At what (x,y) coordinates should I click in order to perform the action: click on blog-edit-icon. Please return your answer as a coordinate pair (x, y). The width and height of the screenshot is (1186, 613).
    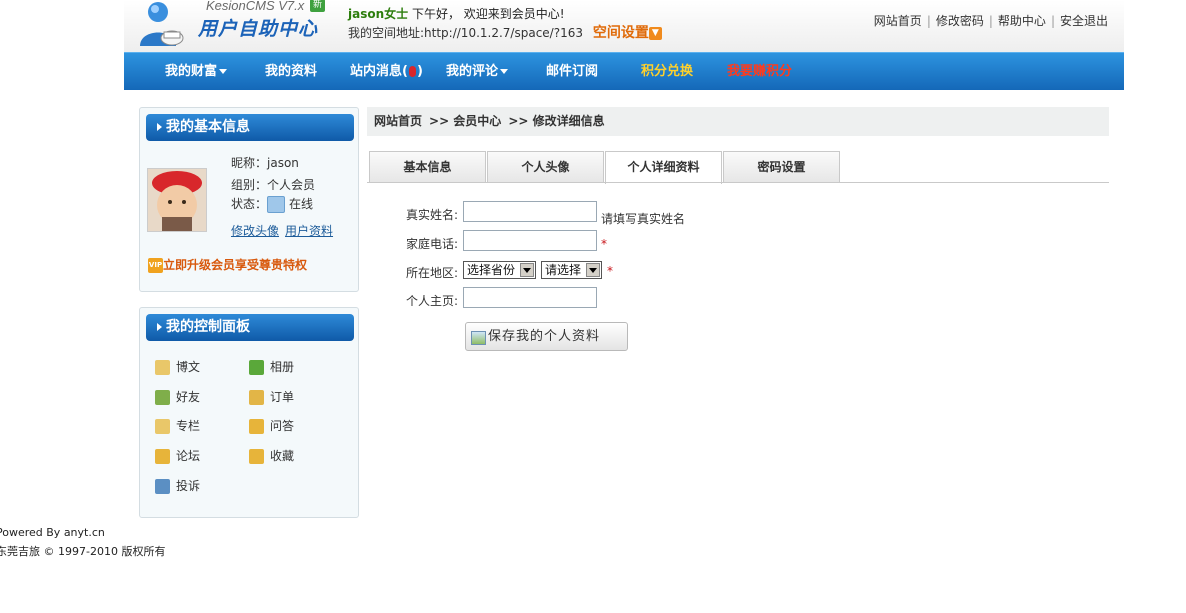
    Looking at the image, I should click on (162, 367).